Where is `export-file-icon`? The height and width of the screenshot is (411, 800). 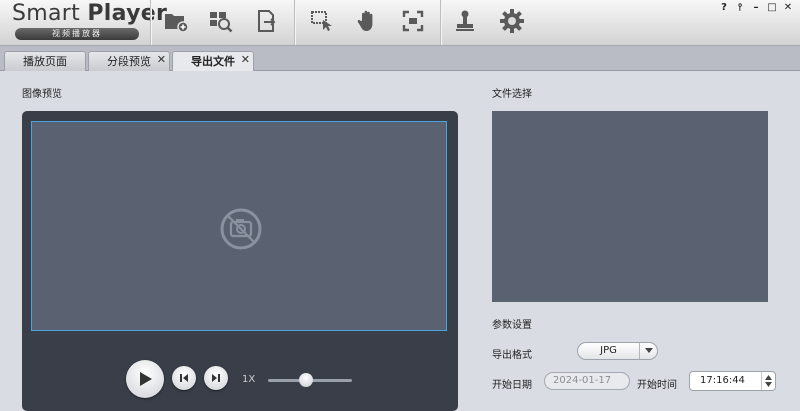 export-file-icon is located at coordinates (267, 21).